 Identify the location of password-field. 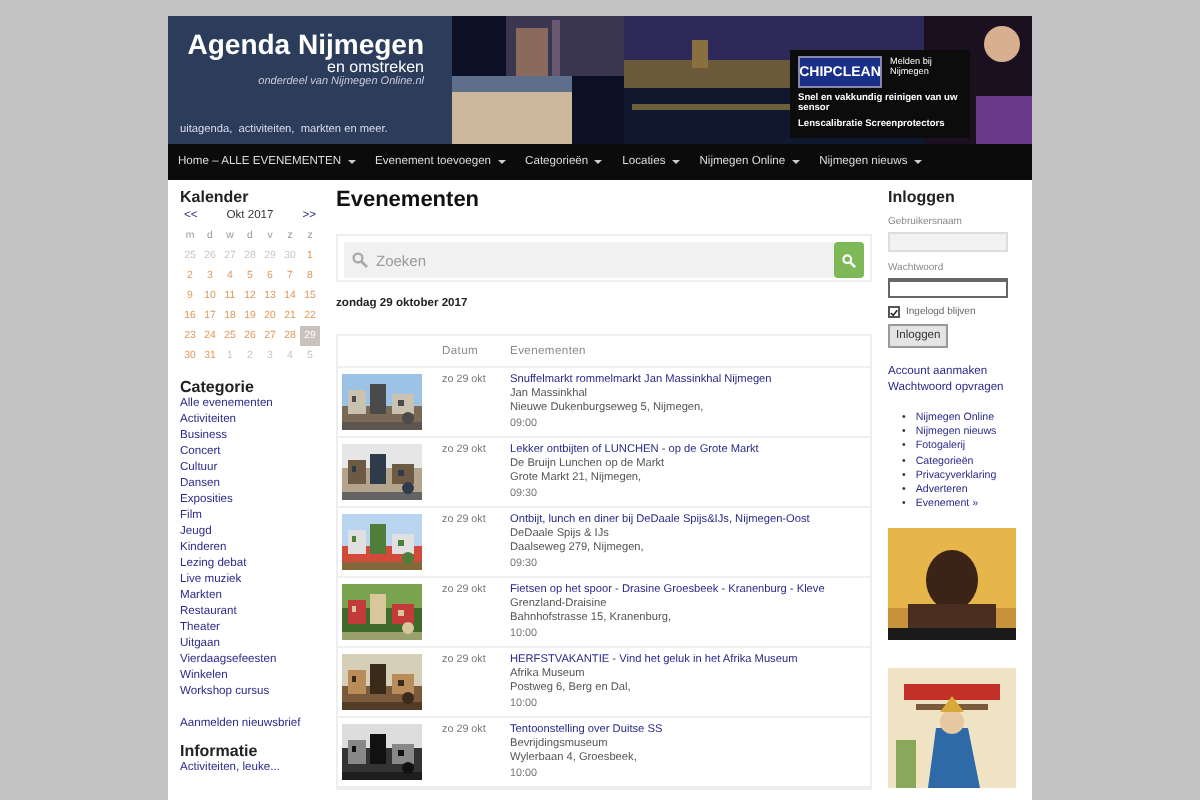
(948, 288).